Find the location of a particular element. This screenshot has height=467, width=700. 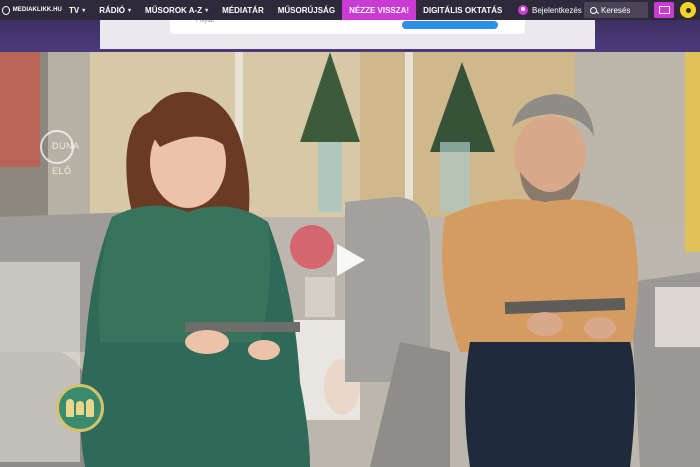

family-logo-icon is located at coordinates (80, 408).